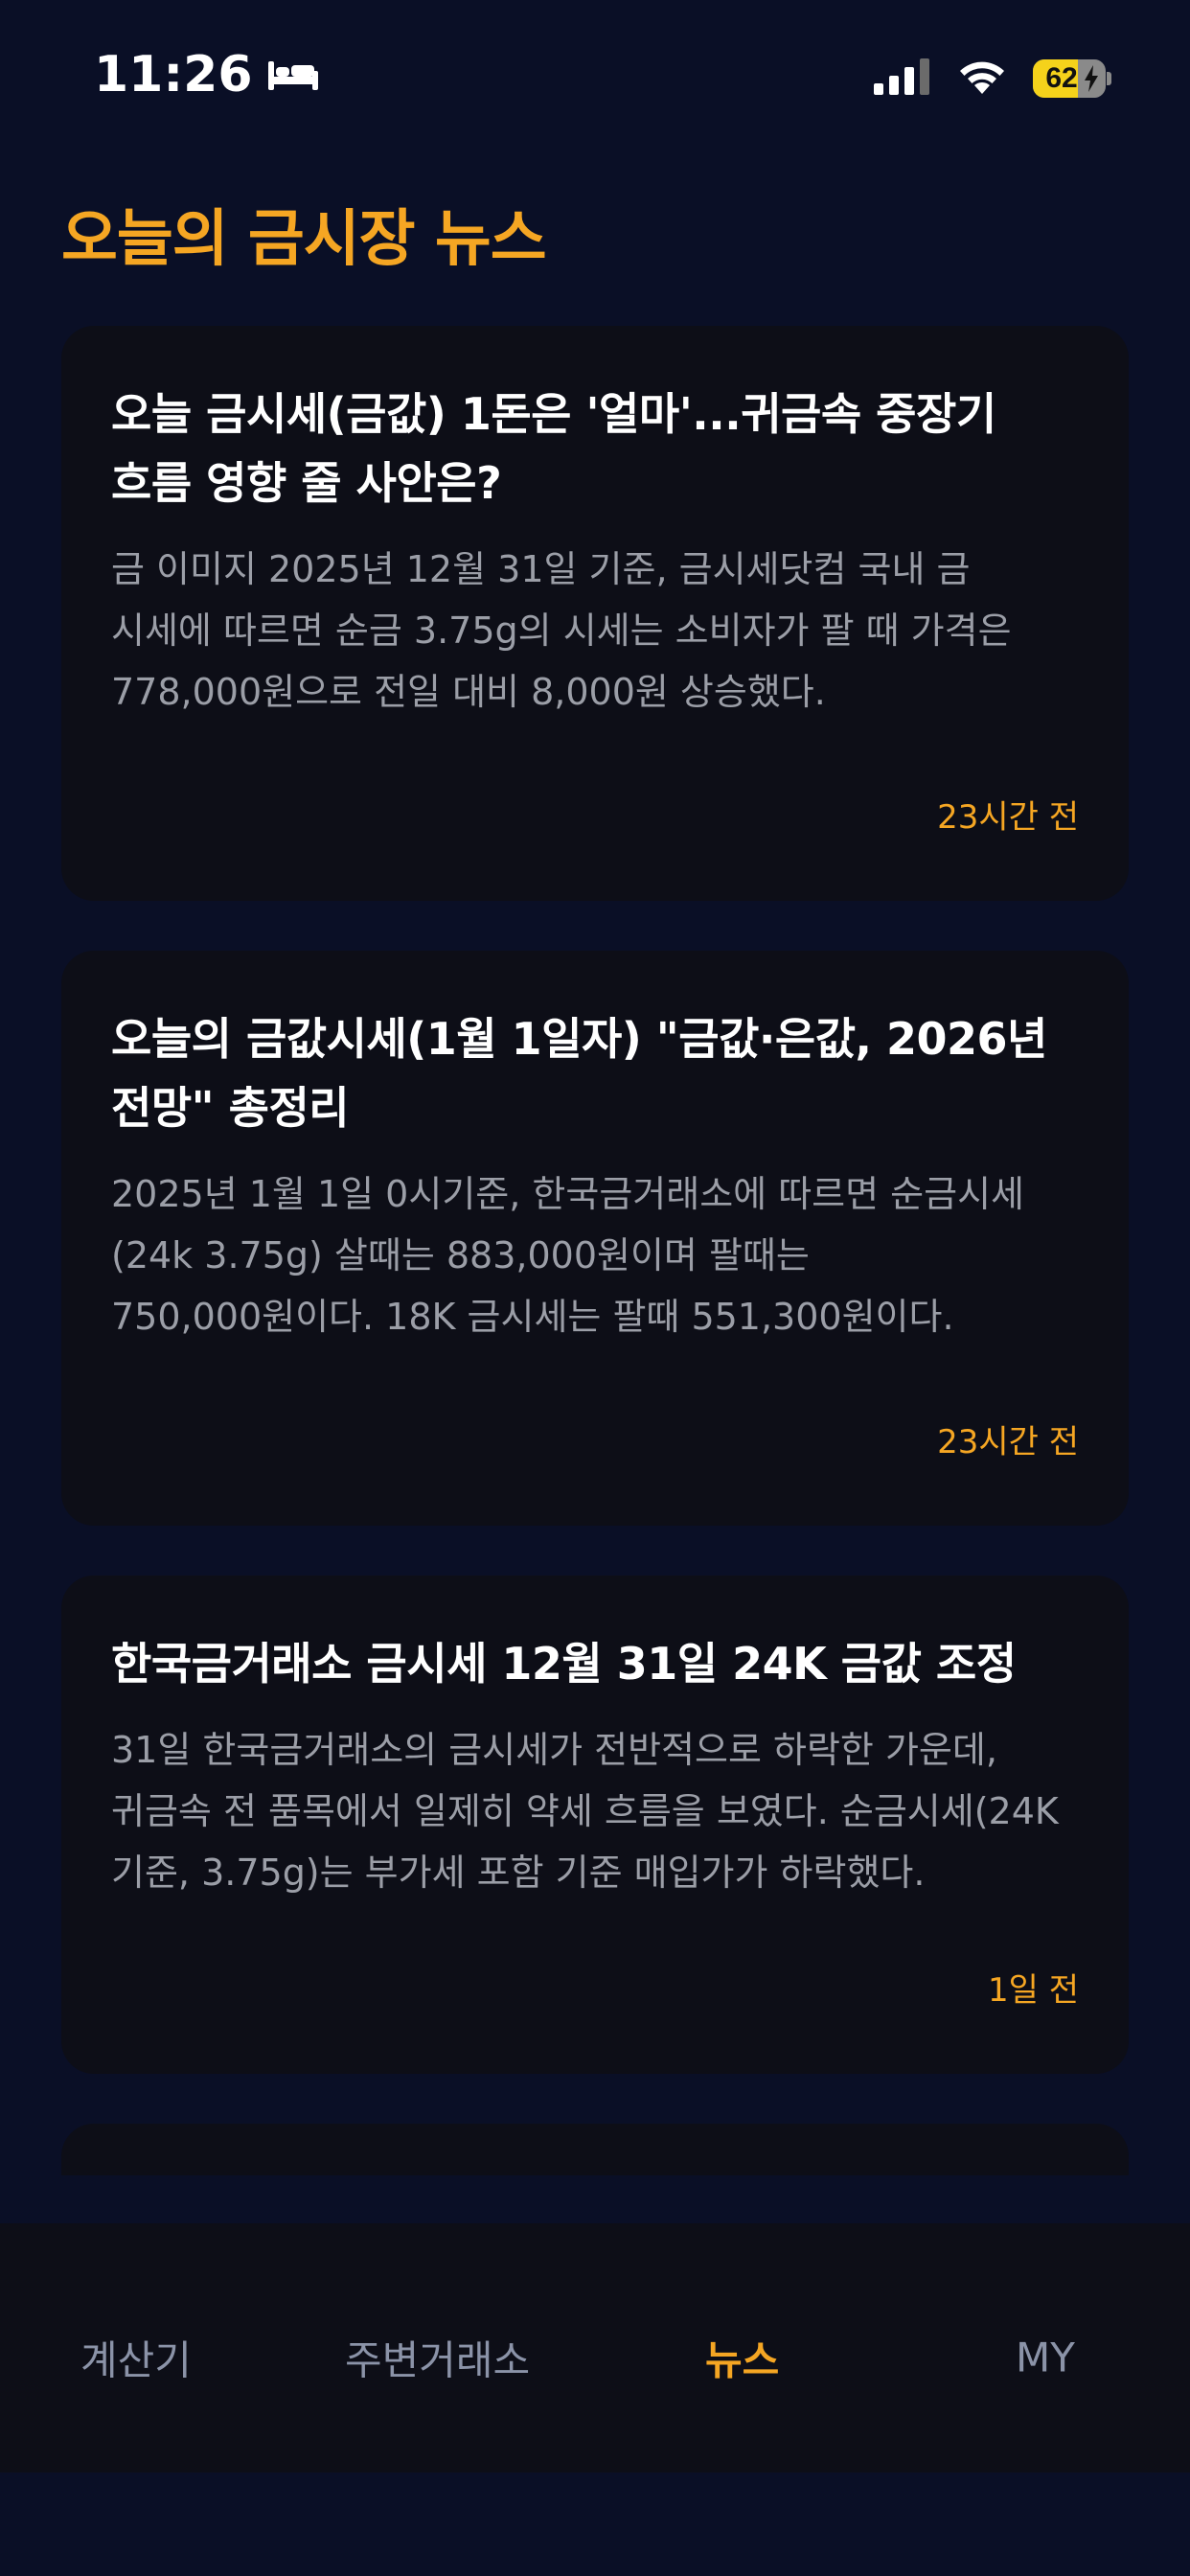 This screenshot has width=1190, height=2576. I want to click on tab-my: MY, so click(1045, 2357).